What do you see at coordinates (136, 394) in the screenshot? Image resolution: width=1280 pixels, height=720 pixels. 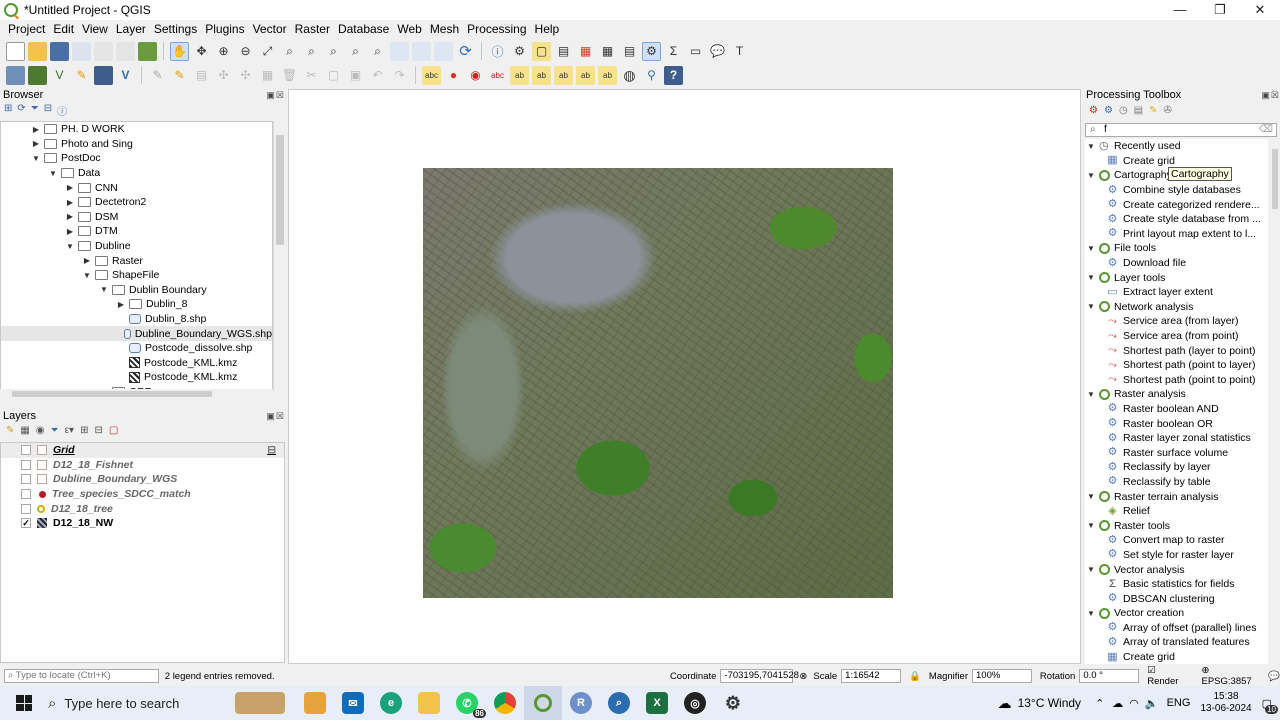 I see `browser-horizontal-scrollbar` at bounding box center [136, 394].